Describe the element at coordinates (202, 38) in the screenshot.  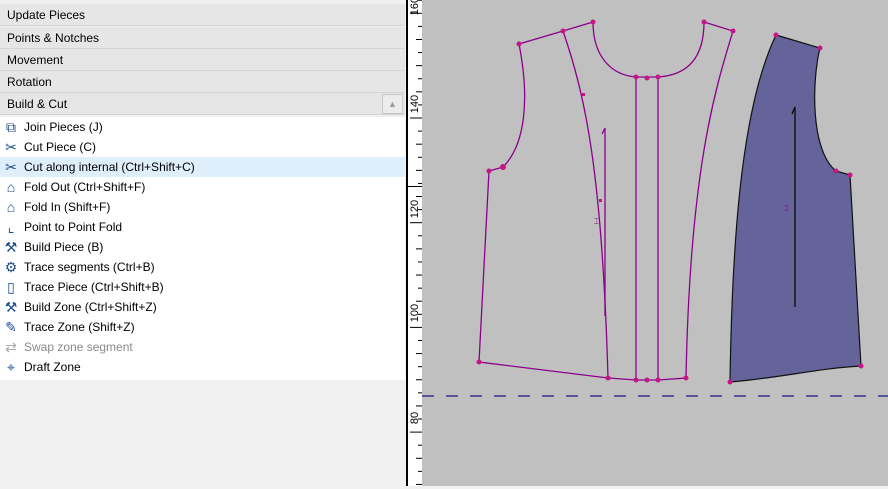
I see `section-points-notches: Points & Notches` at that location.